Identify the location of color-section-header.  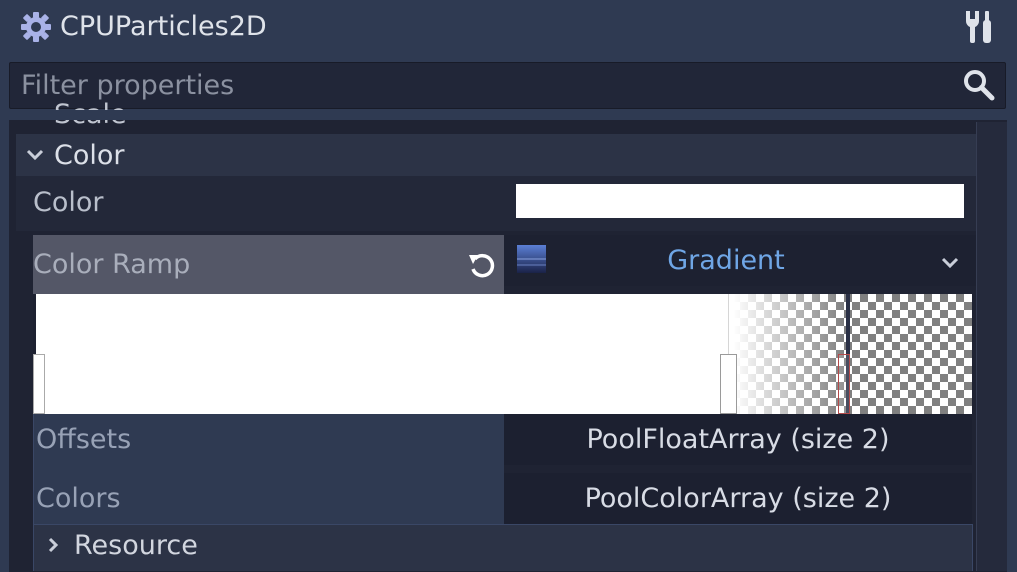
(496, 155).